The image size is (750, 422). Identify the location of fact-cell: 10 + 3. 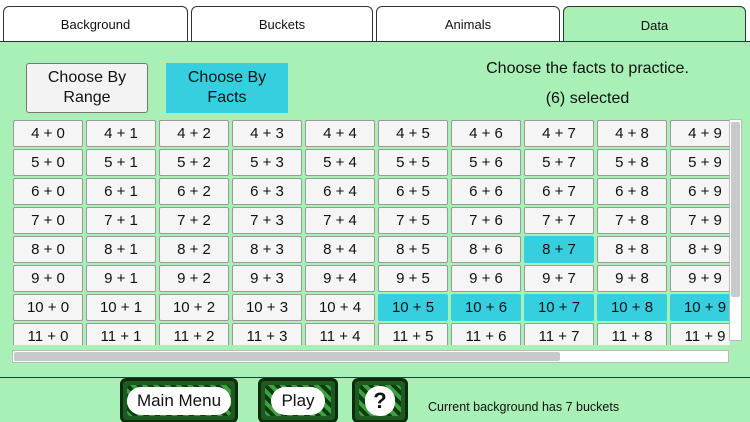
(267, 307).